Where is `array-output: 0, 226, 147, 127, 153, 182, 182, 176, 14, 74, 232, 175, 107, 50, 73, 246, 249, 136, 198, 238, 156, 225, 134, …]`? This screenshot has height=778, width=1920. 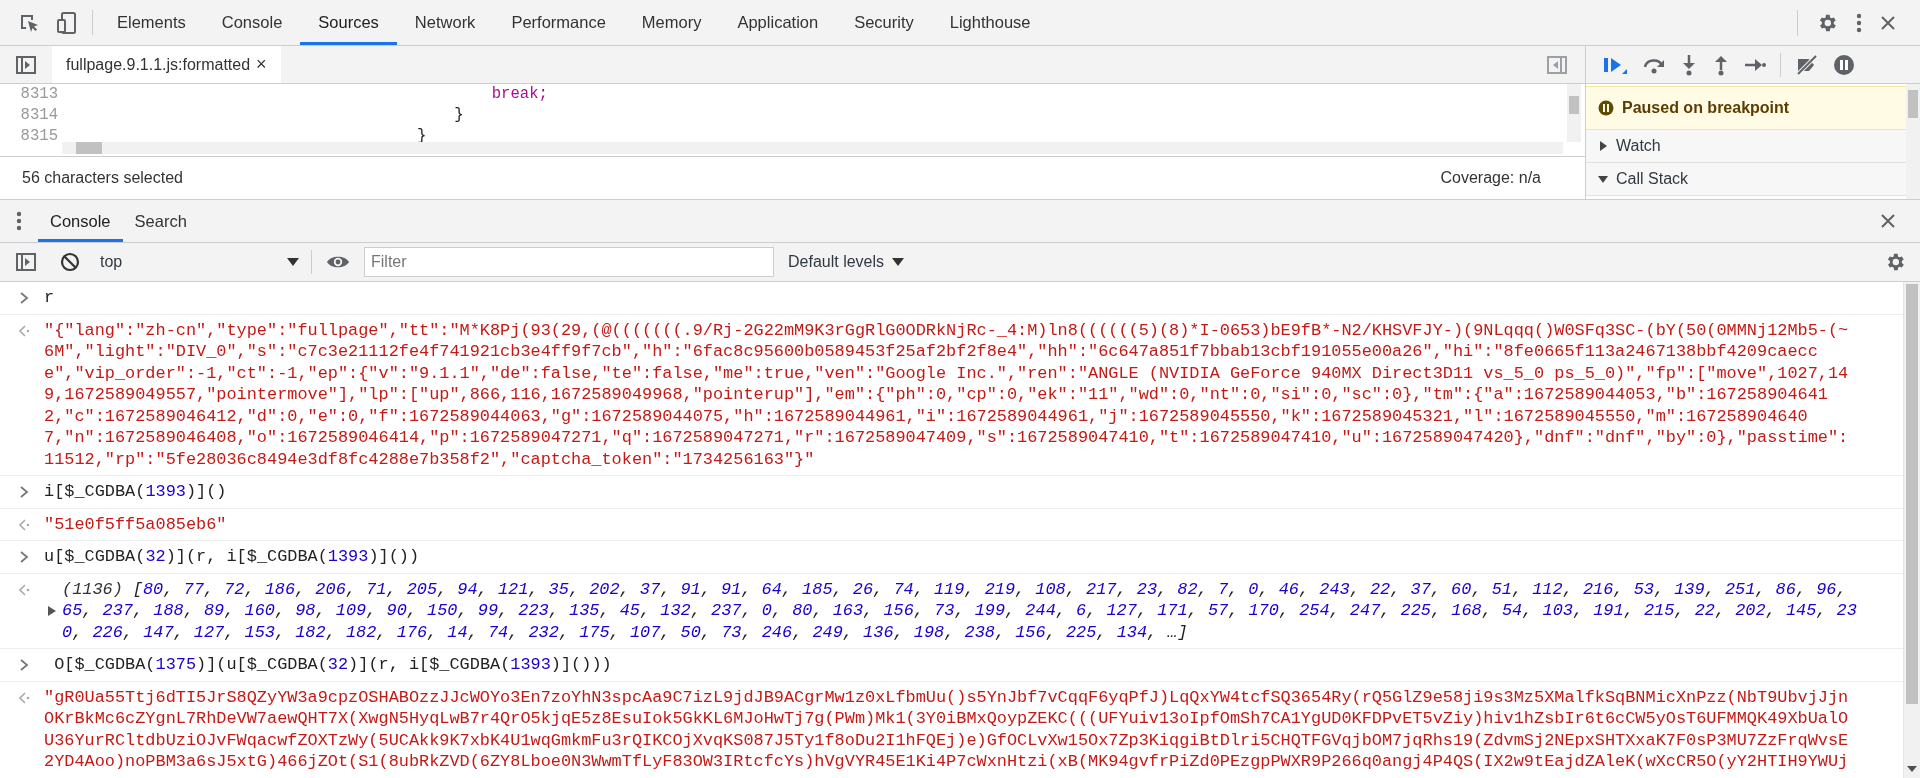 array-output: 0, 226, 147, 127, 153, 182, 182, 176, 14, 74, 232, 175, 107, 50, 73, 246, 249, 136, 198, 238, 156, 225, 134, …] is located at coordinates (625, 632).